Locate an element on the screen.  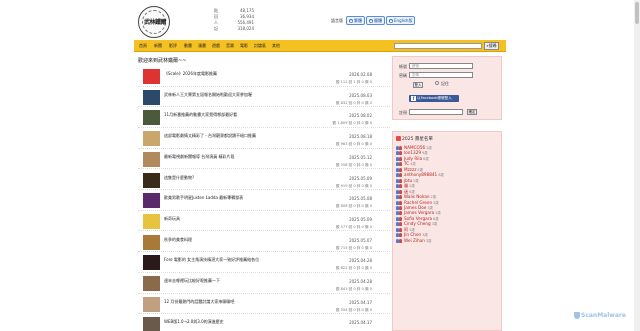
login-button: 登入 is located at coordinates (418, 85).